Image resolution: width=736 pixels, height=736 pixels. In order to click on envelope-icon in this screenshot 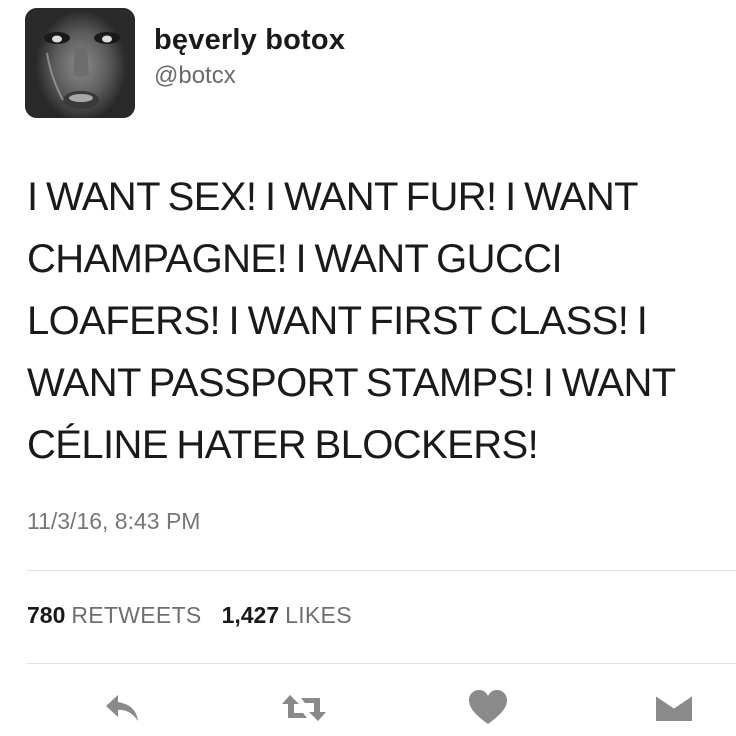, I will do `click(674, 707)`.